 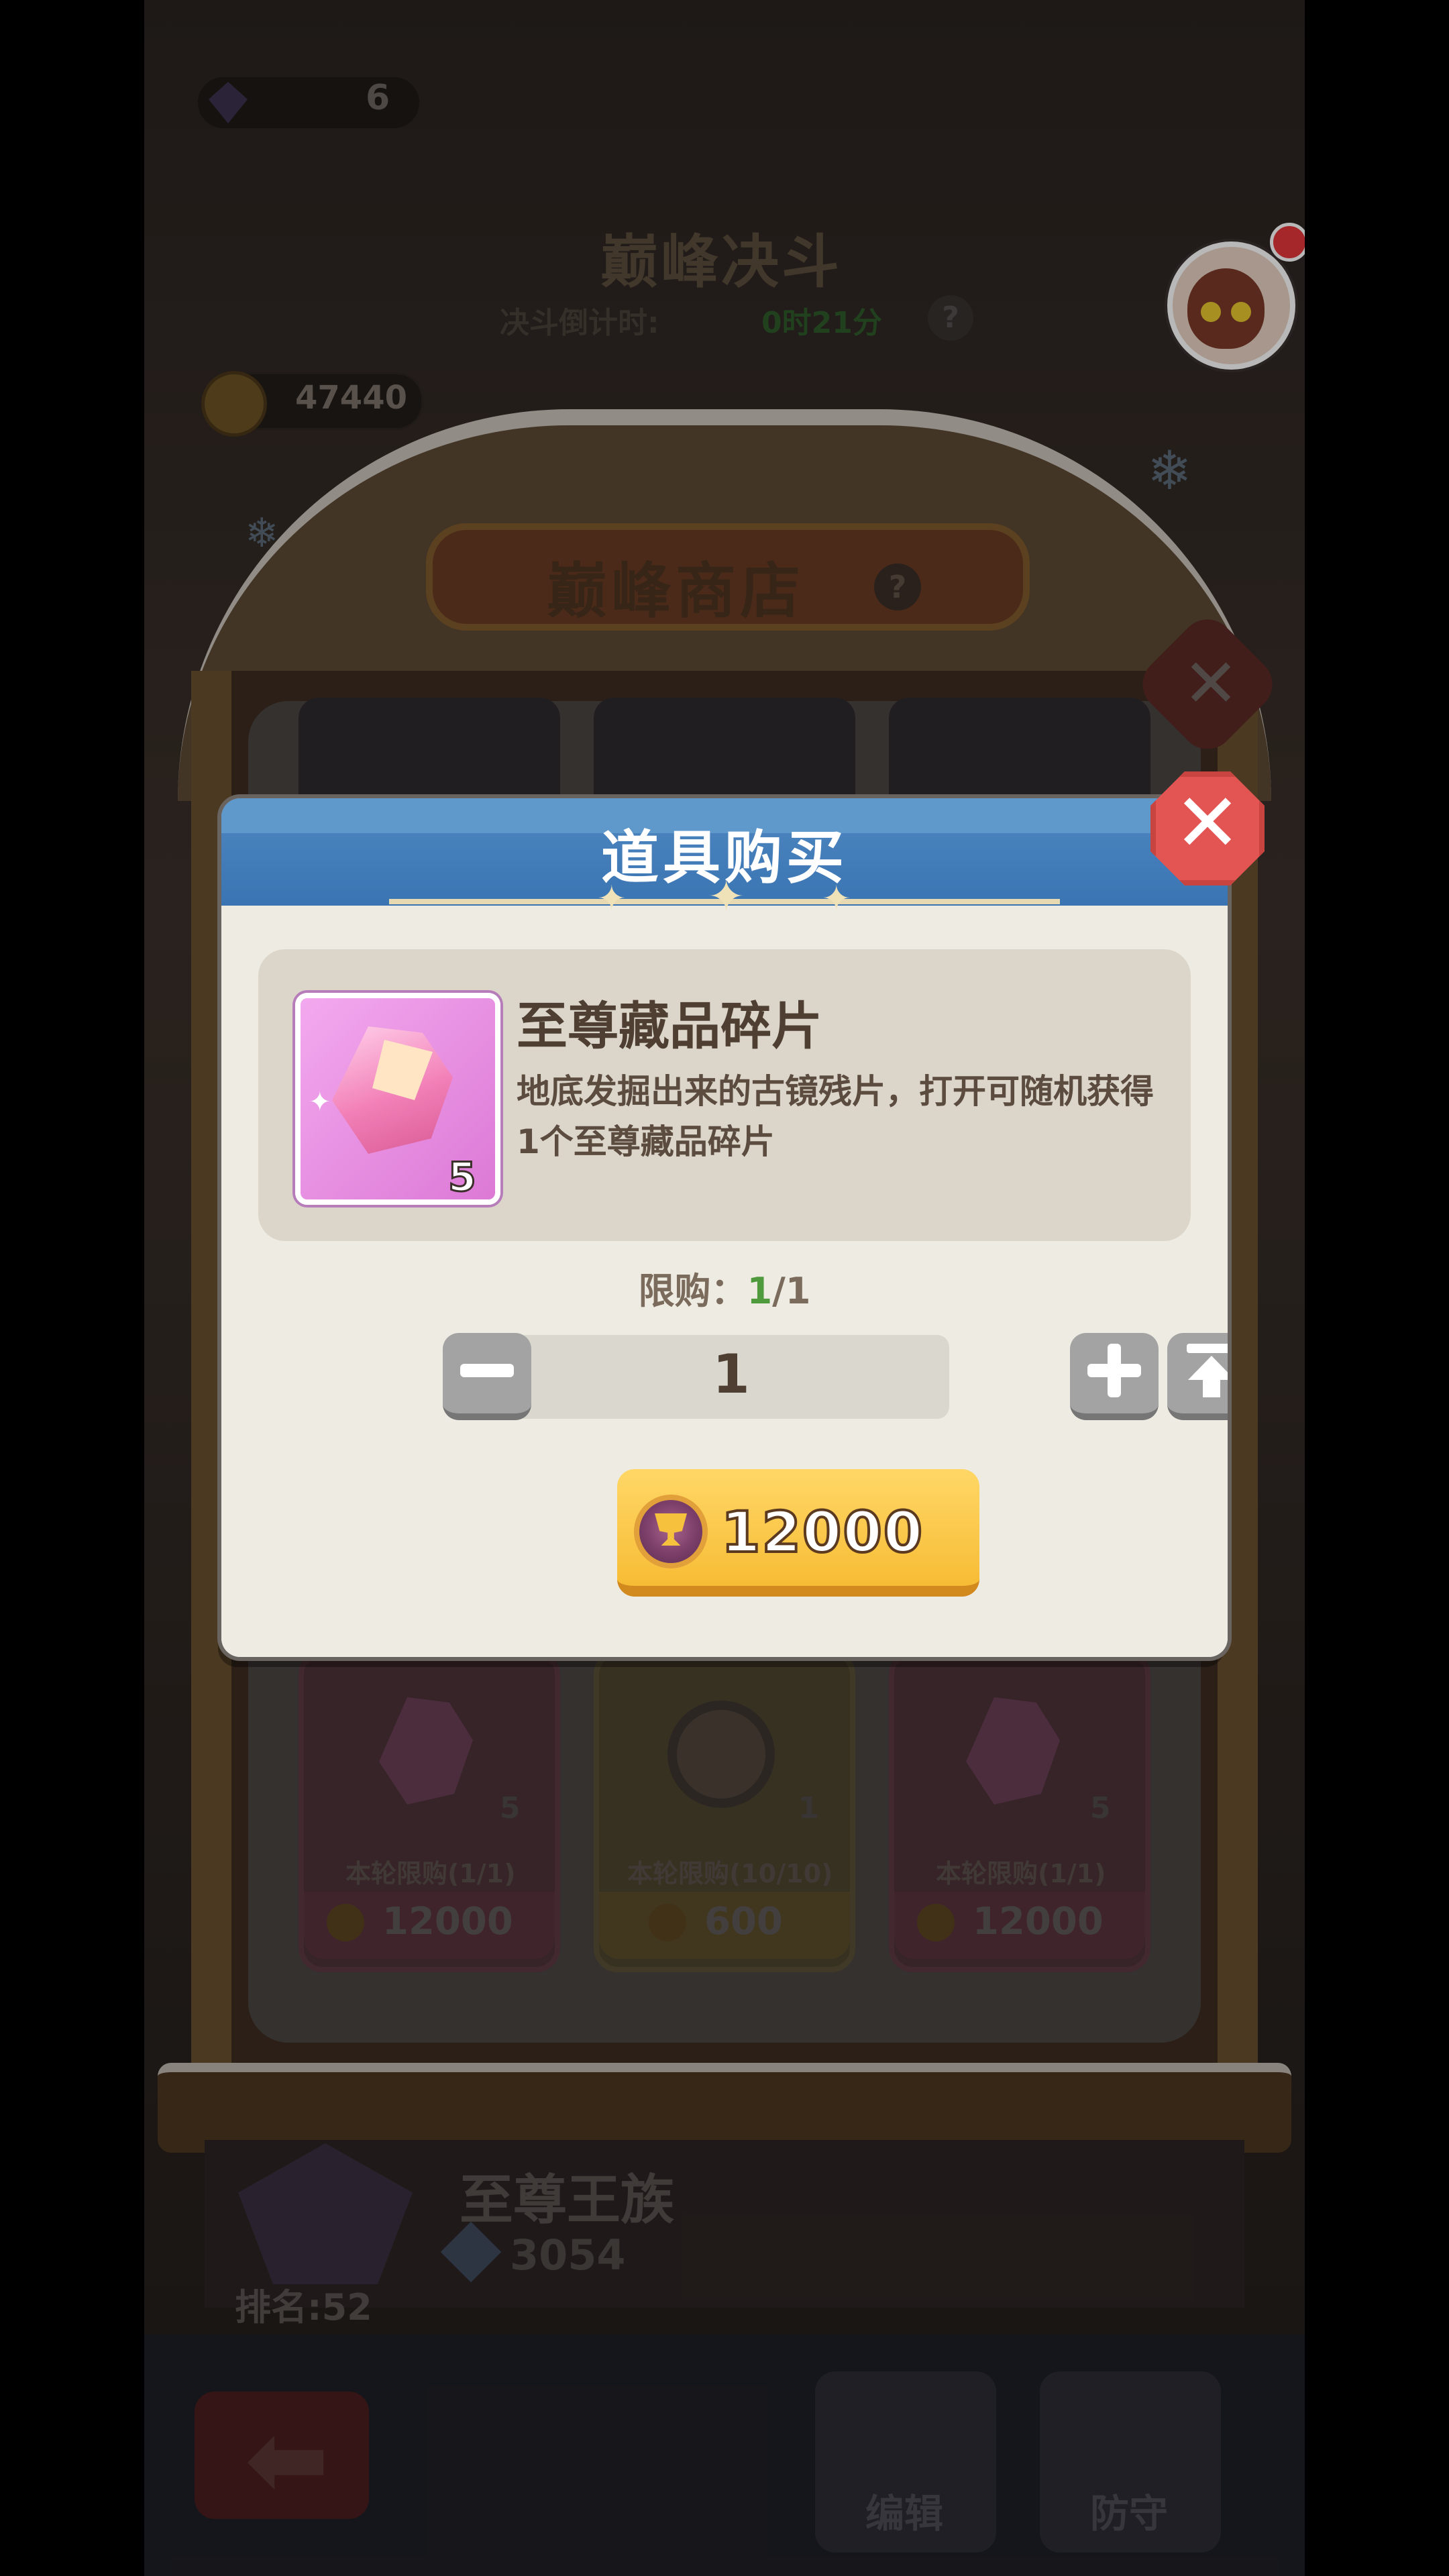 I want to click on buy-price: 12000, so click(x=822, y=1532).